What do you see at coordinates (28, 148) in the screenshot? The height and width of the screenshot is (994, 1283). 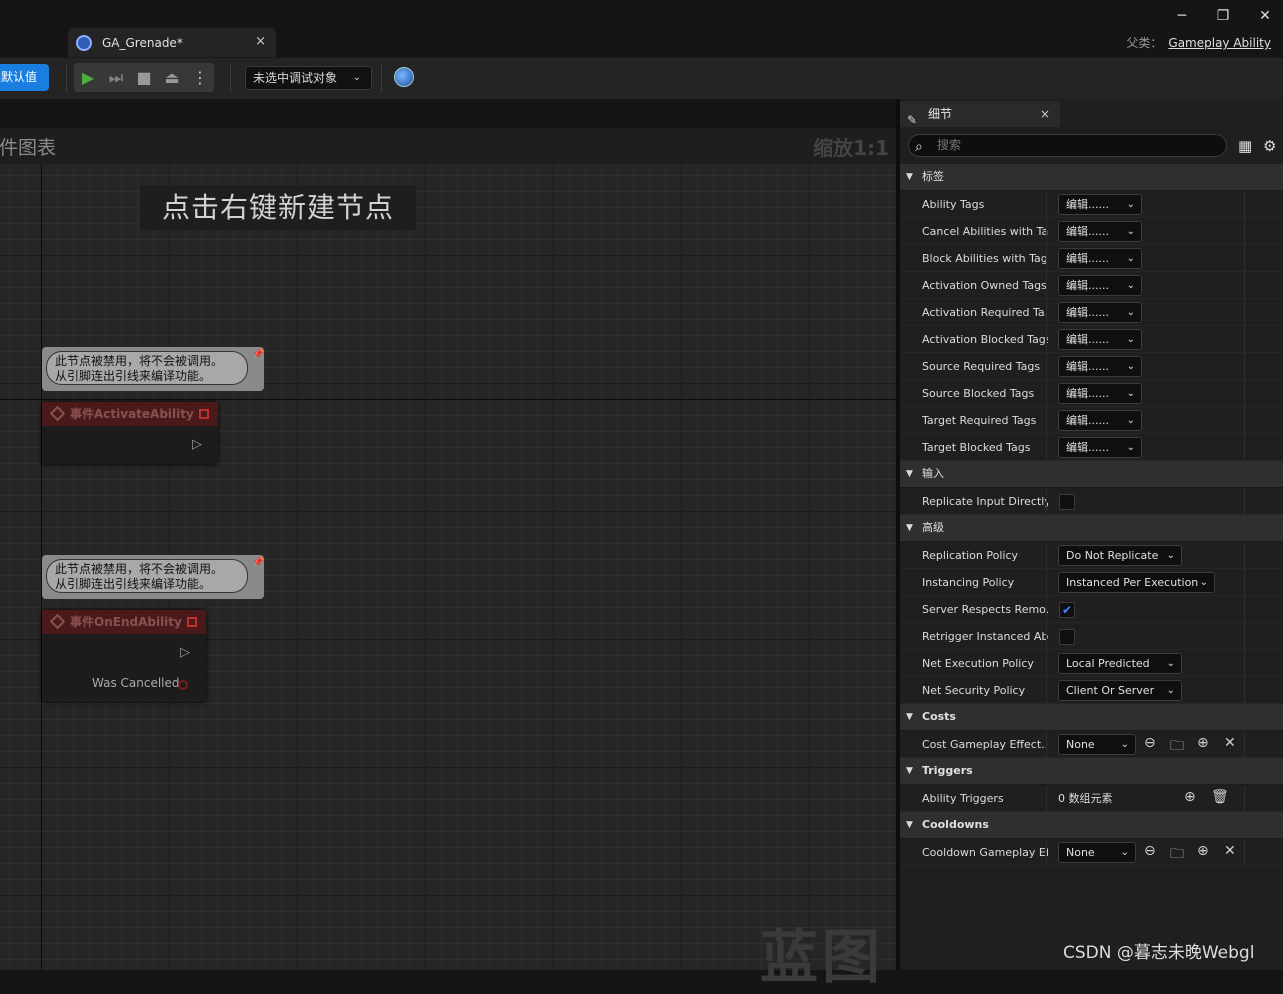 I see `graph-title-text: 事件图表` at bounding box center [28, 148].